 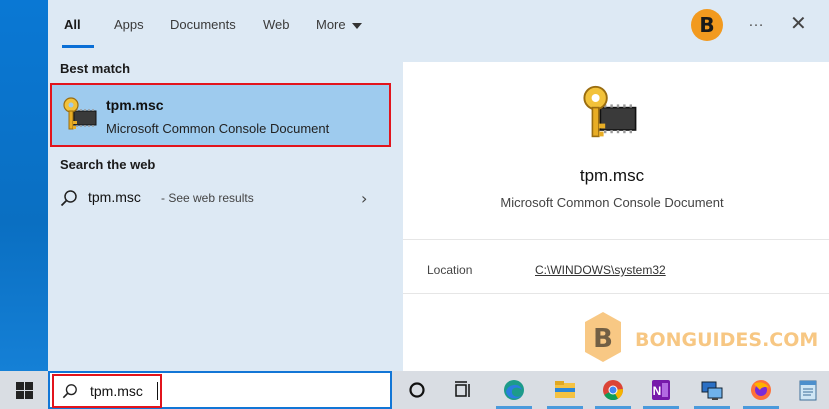 What do you see at coordinates (438, 25) in the screenshot?
I see `filter-tabs: All Apps Documents Web More B … ✕` at bounding box center [438, 25].